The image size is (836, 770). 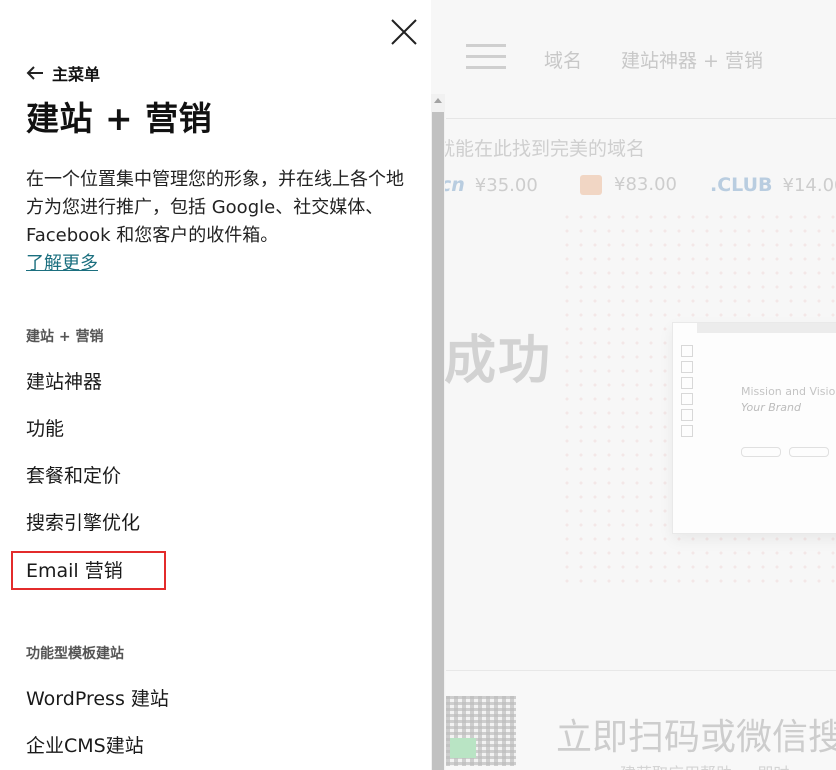 I want to click on mock-title: Mission and Vision, so click(x=788, y=391).